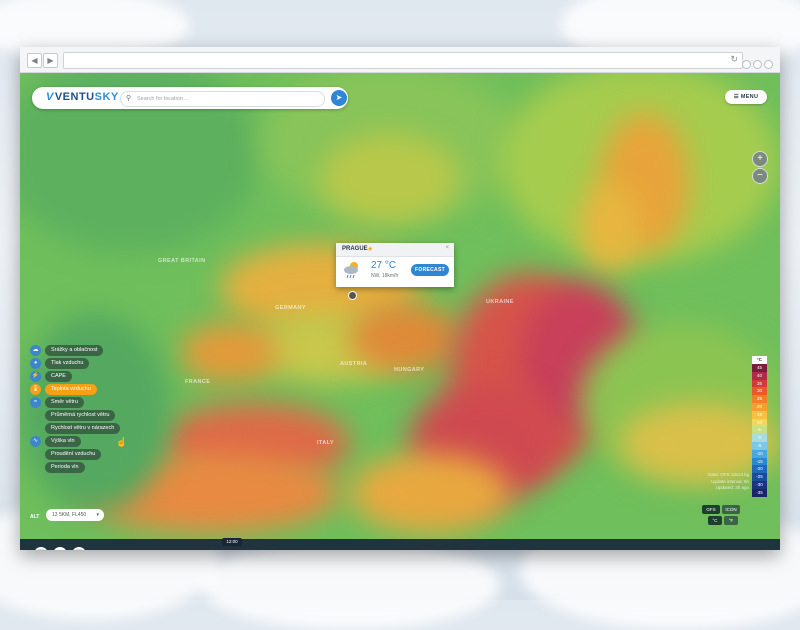 Image resolution: width=800 pixels, height=630 pixels. Describe the element at coordinates (759, 368) in the screenshot. I see `legend-cell: 45` at that location.